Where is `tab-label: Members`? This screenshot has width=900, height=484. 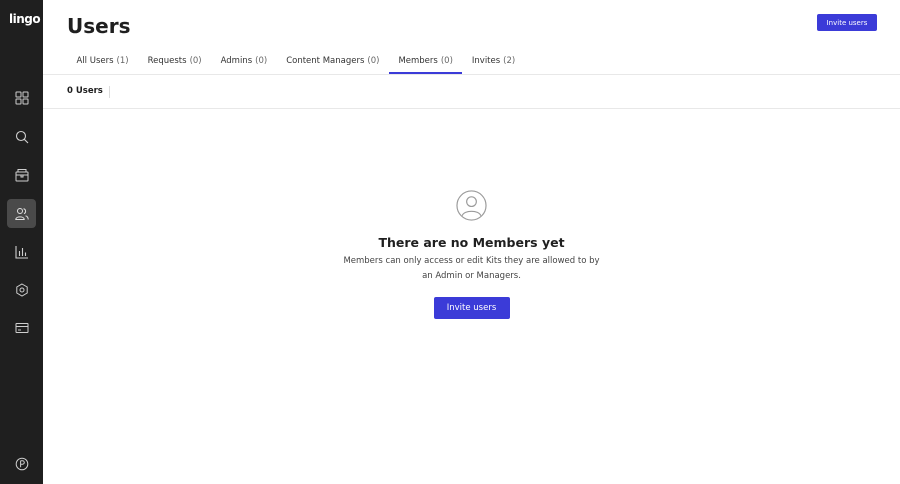
tab-label: Members is located at coordinates (418, 61).